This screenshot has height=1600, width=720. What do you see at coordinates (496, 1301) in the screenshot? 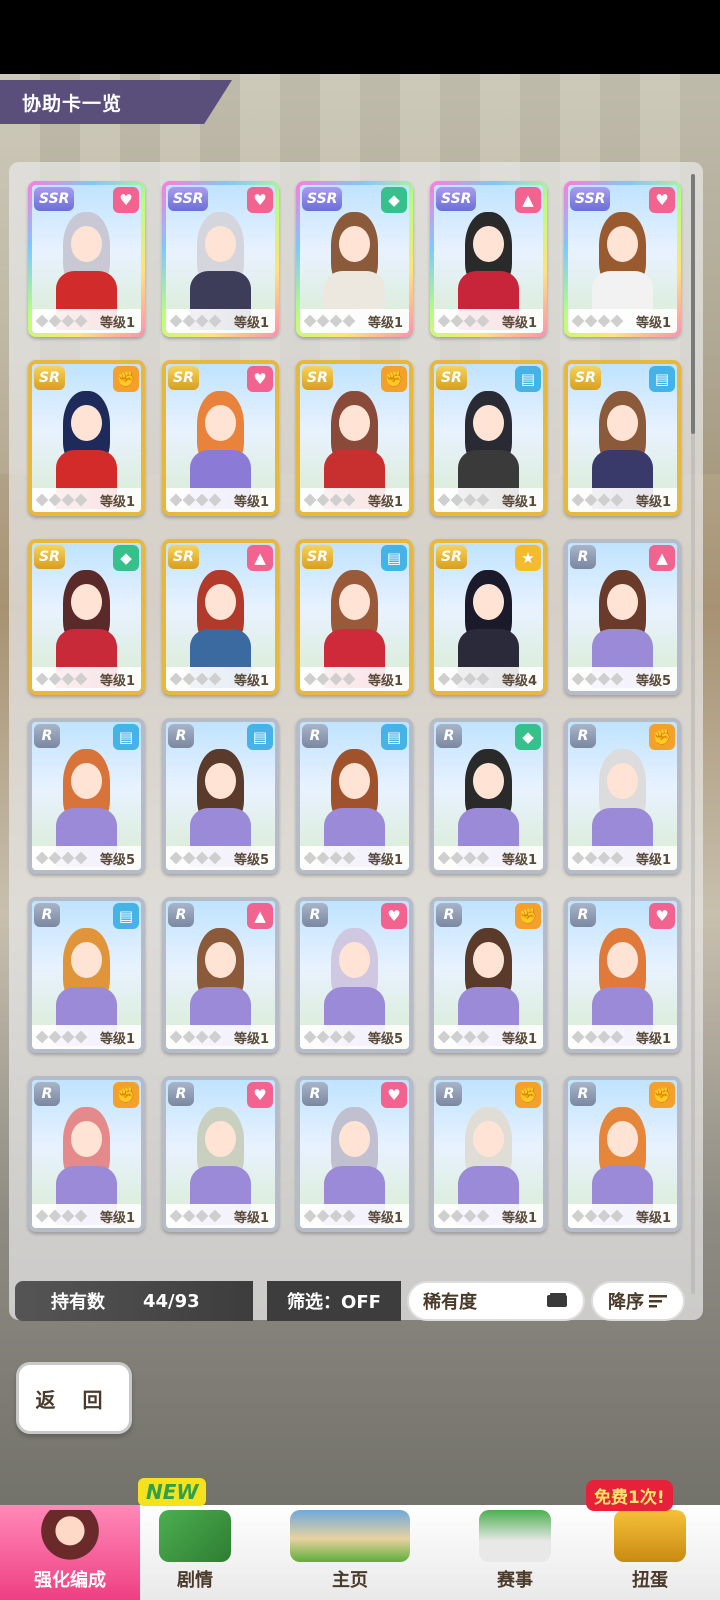
I see `sort-rarity-button: 稀有度` at bounding box center [496, 1301].